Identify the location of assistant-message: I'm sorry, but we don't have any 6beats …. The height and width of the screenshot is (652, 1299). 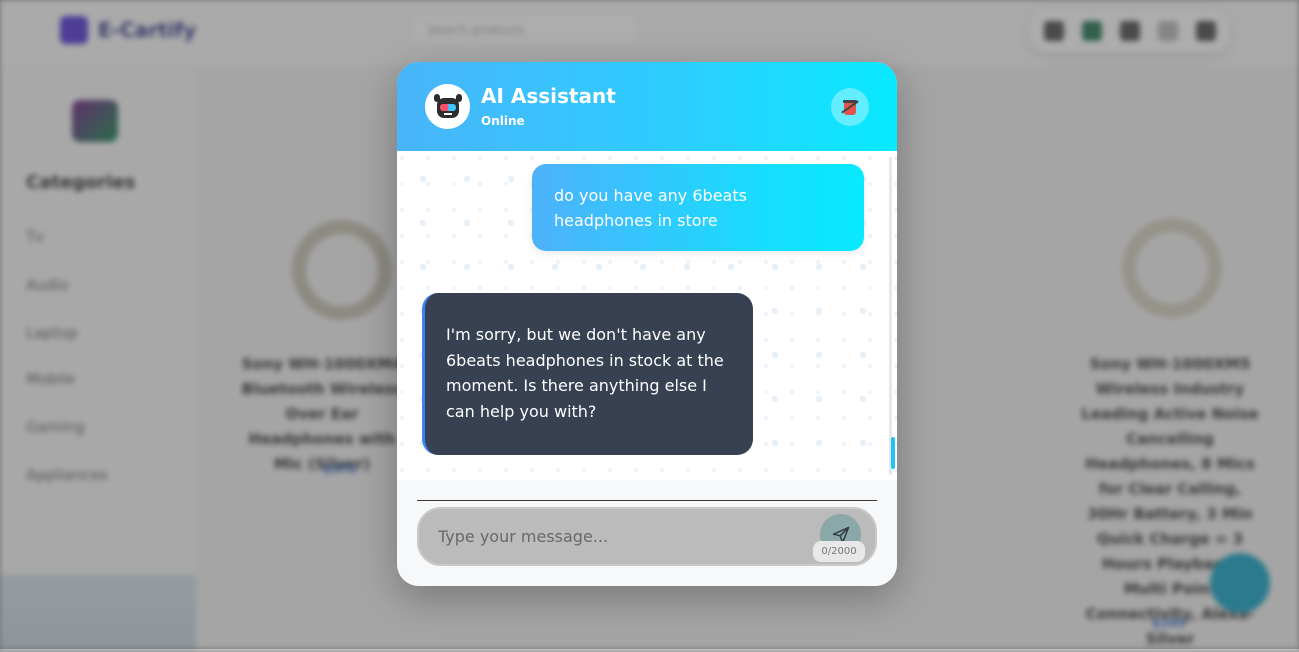
(587, 374).